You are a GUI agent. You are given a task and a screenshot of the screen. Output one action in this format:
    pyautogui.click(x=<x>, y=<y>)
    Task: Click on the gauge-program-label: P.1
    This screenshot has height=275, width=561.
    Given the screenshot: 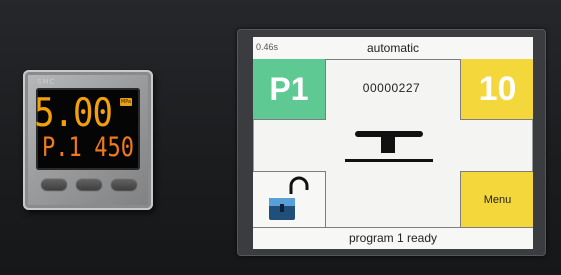 What is the action you would take?
    pyautogui.click(x=62, y=148)
    